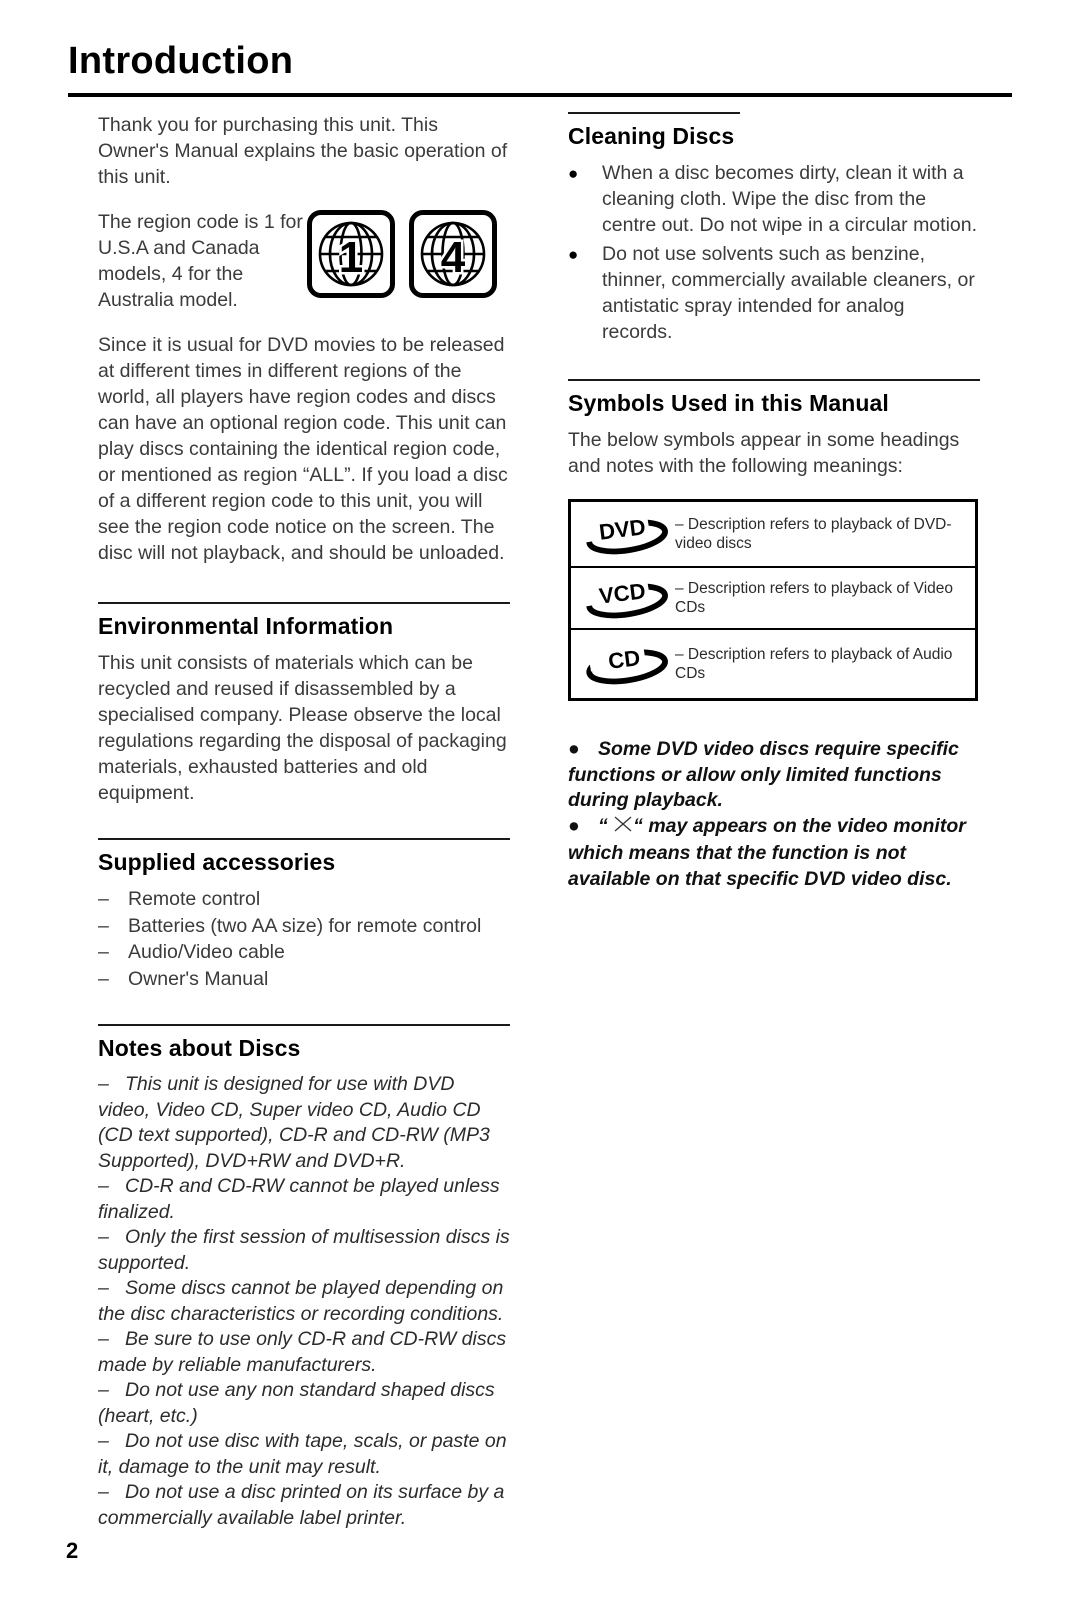 Image resolution: width=1080 pixels, height=1618 pixels. What do you see at coordinates (623, 828) in the screenshot?
I see `x-mark-icon` at bounding box center [623, 828].